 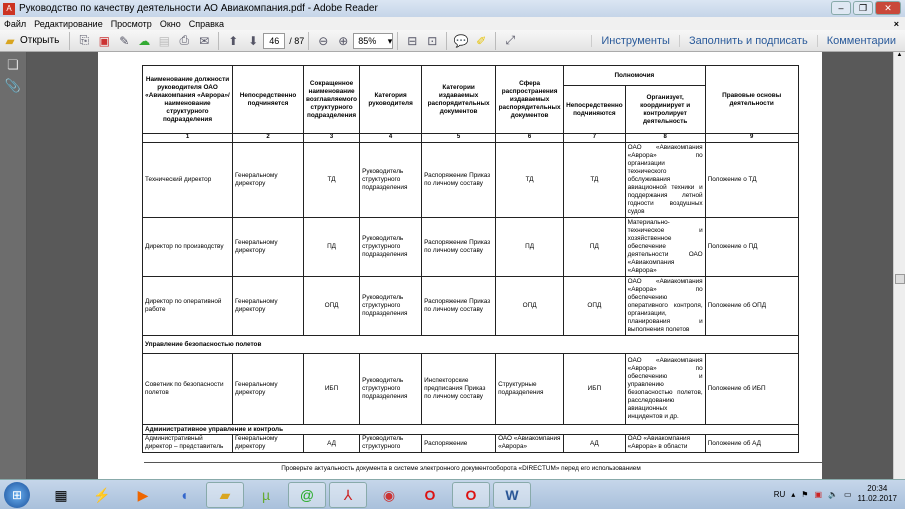 What do you see at coordinates (274, 40) in the screenshot?
I see `page-number-input: 46` at bounding box center [274, 40].